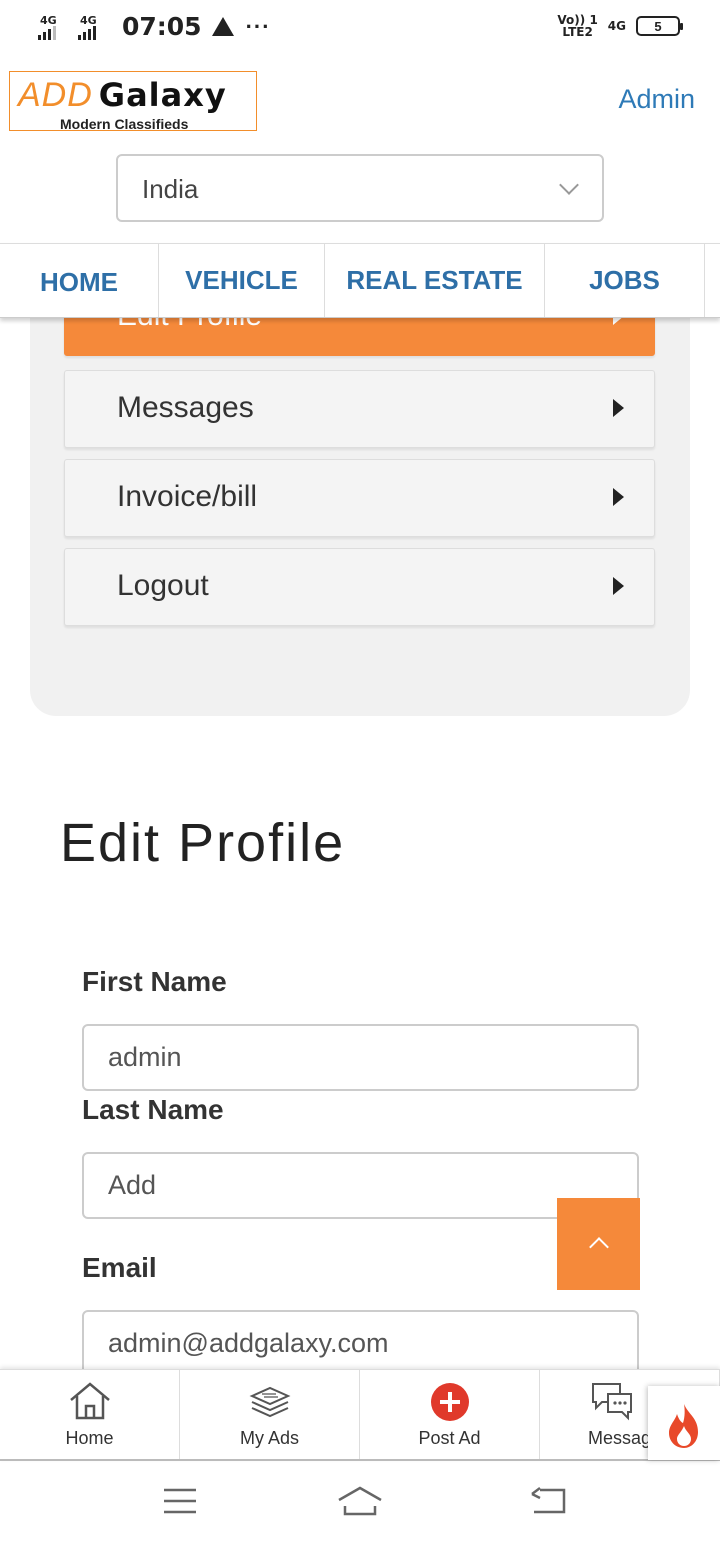 The height and width of the screenshot is (1544, 720). I want to click on promo-fire-button, so click(684, 1423).